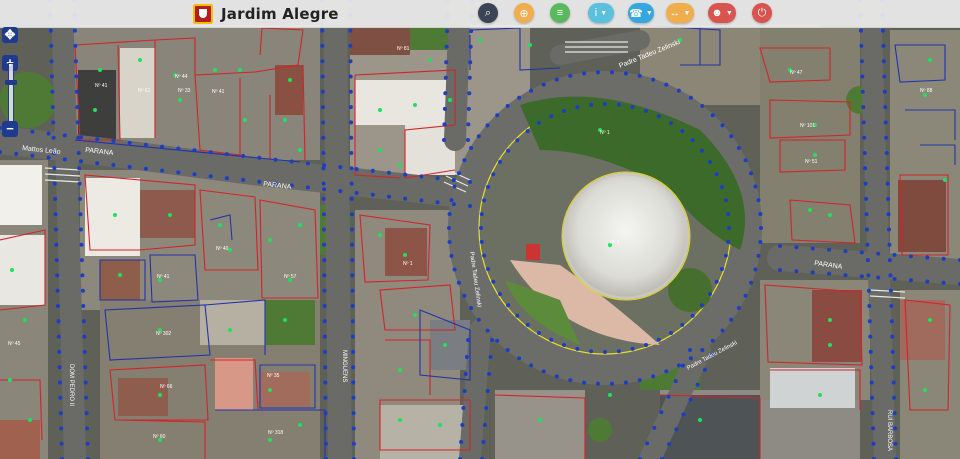  I want to click on phone-button: ☎ ▼, so click(641, 13).